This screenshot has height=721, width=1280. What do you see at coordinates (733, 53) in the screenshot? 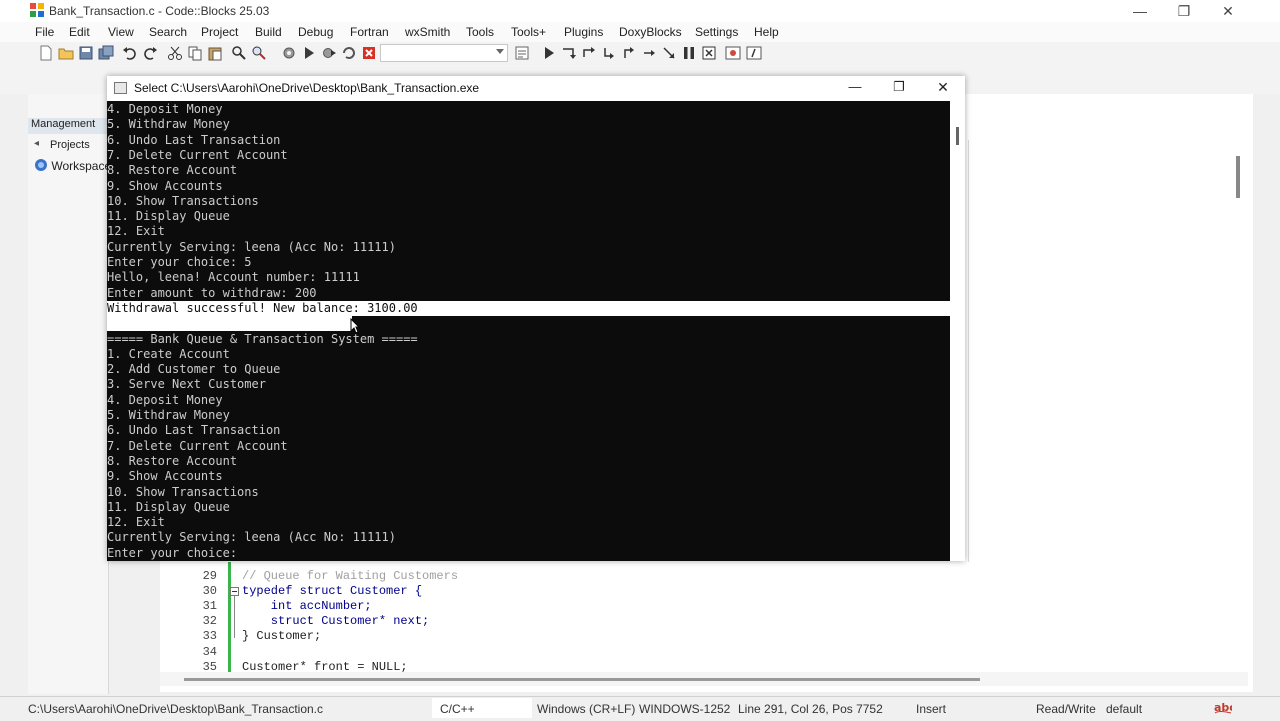
I see `debug-windows-icon` at bounding box center [733, 53].